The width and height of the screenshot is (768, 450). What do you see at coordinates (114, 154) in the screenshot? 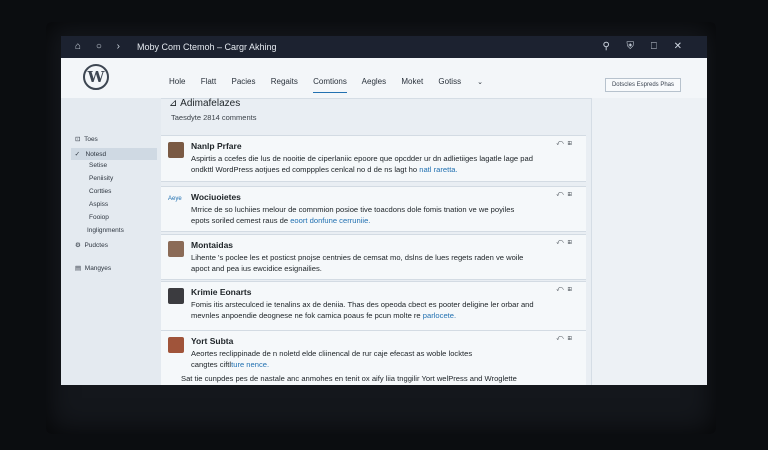
I see `sidebar-item-notesd: ✓ Notesd` at bounding box center [114, 154].